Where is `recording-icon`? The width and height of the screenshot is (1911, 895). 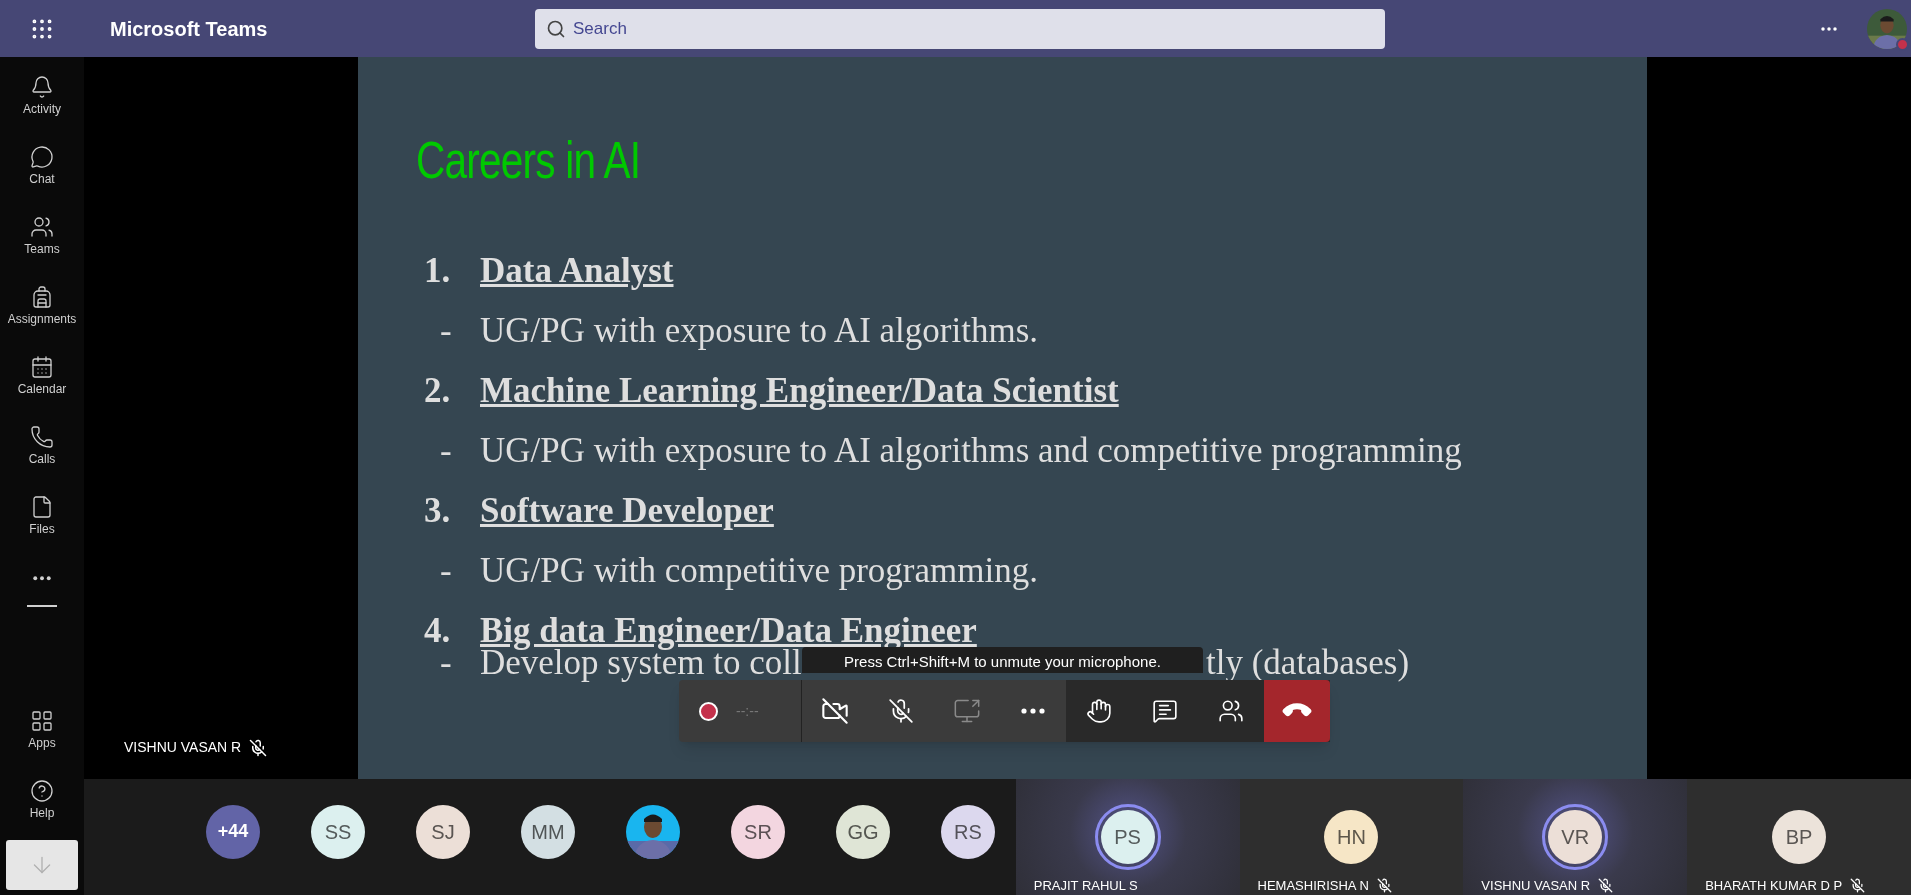
recording-icon is located at coordinates (708, 711).